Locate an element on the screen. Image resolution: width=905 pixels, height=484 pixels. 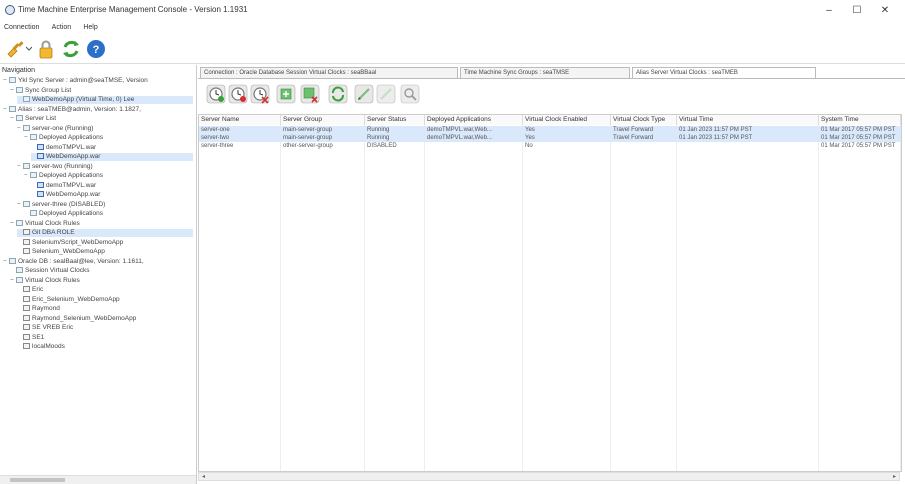
tree-node: Session Virtual Clocks is located at coordinates (101, 271).